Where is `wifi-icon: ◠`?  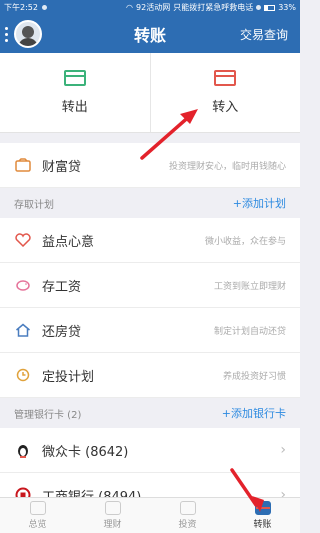 wifi-icon: ◠ is located at coordinates (130, 7).